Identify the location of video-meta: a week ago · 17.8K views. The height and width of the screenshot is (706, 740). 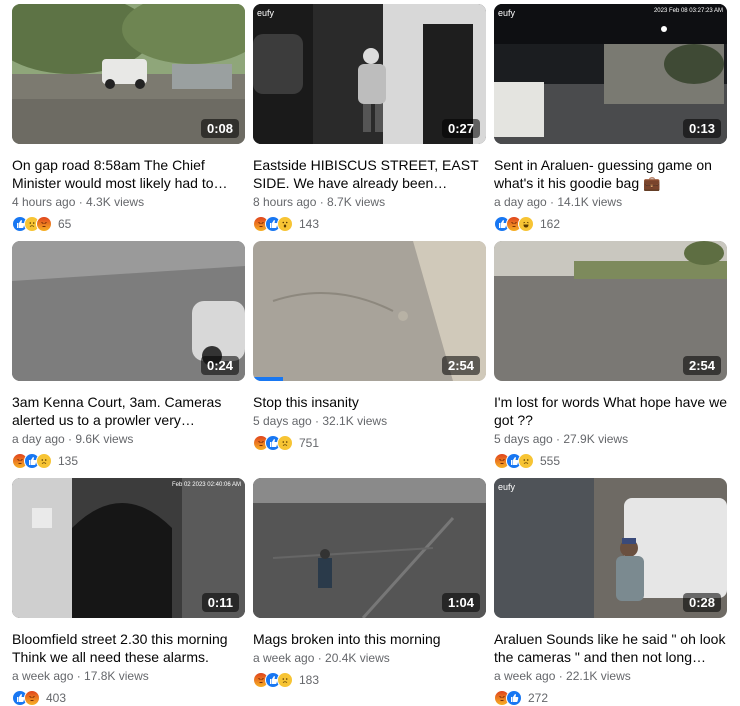
(80, 676).